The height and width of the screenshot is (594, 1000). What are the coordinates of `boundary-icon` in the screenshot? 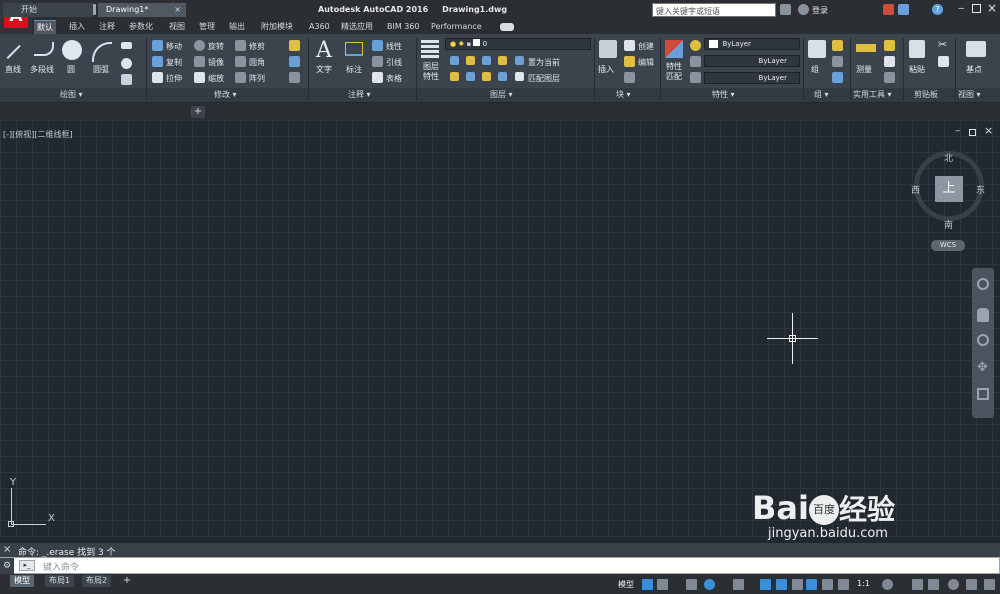 It's located at (126, 79).